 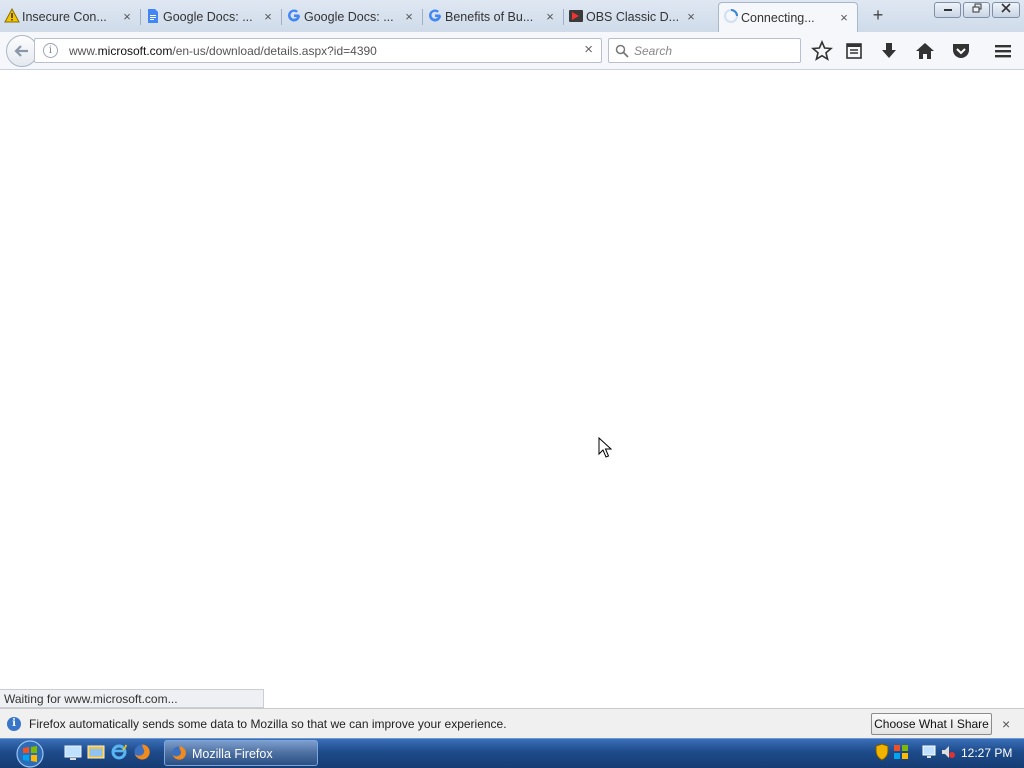 What do you see at coordinates (653, 51) in the screenshot?
I see `search-placeholder: Search` at bounding box center [653, 51].